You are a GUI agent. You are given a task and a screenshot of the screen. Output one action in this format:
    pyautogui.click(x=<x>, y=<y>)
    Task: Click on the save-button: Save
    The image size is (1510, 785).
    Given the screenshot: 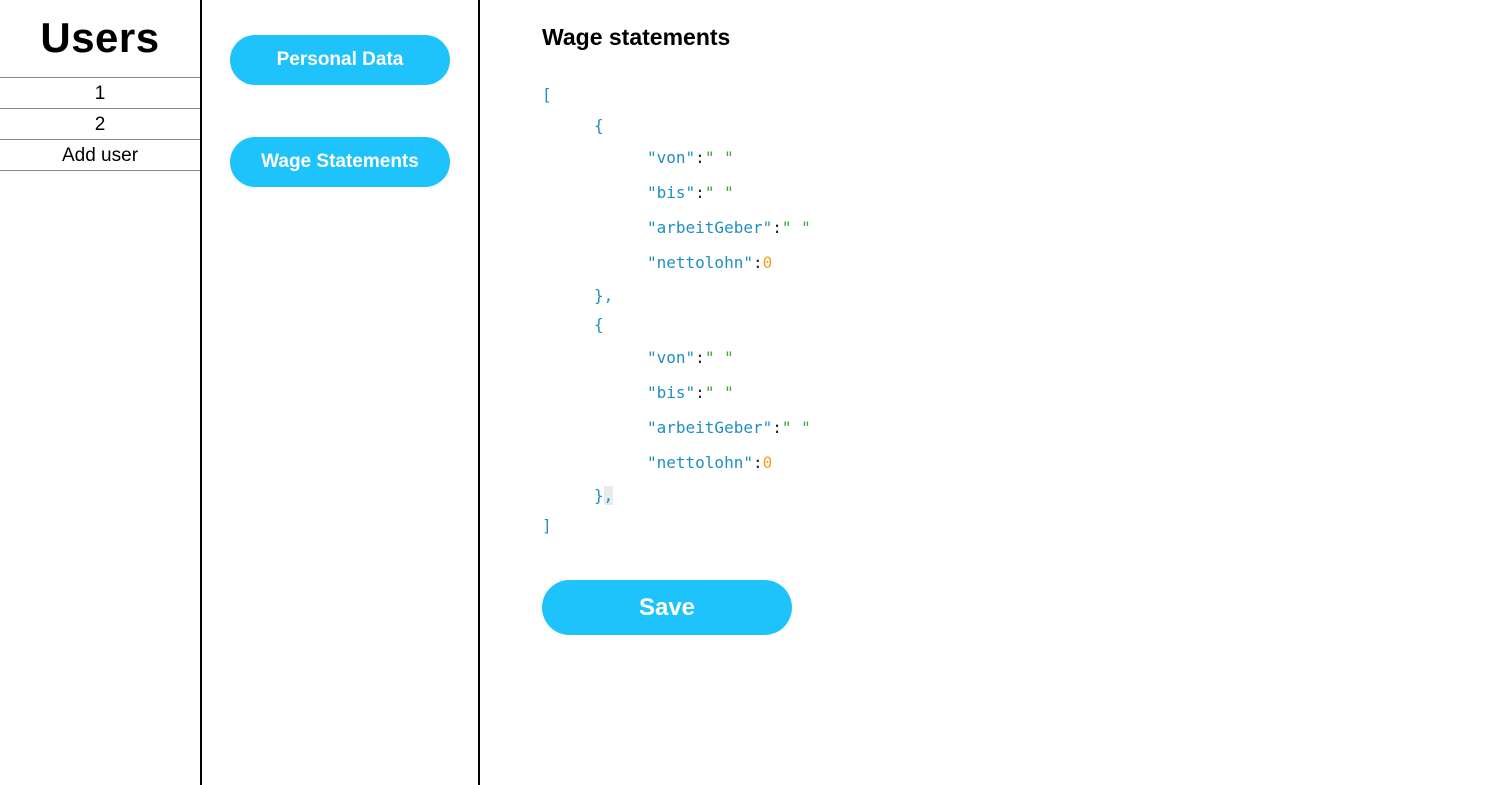 What is the action you would take?
    pyautogui.click(x=667, y=607)
    